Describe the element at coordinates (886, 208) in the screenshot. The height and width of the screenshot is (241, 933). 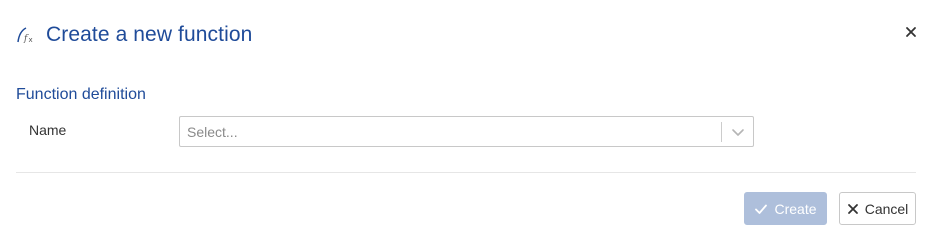
I see `cancel-button-label: Cancel` at that location.